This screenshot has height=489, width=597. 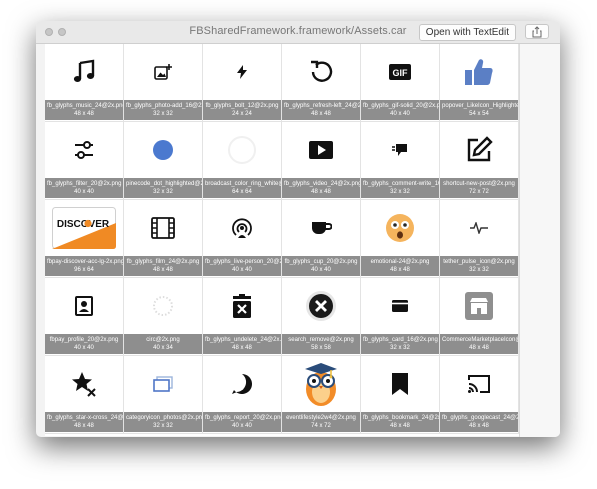 I want to click on asset-tile: fb_glyphs_bookmark_24@2x.png 48 x 48, so click(x=400, y=395).